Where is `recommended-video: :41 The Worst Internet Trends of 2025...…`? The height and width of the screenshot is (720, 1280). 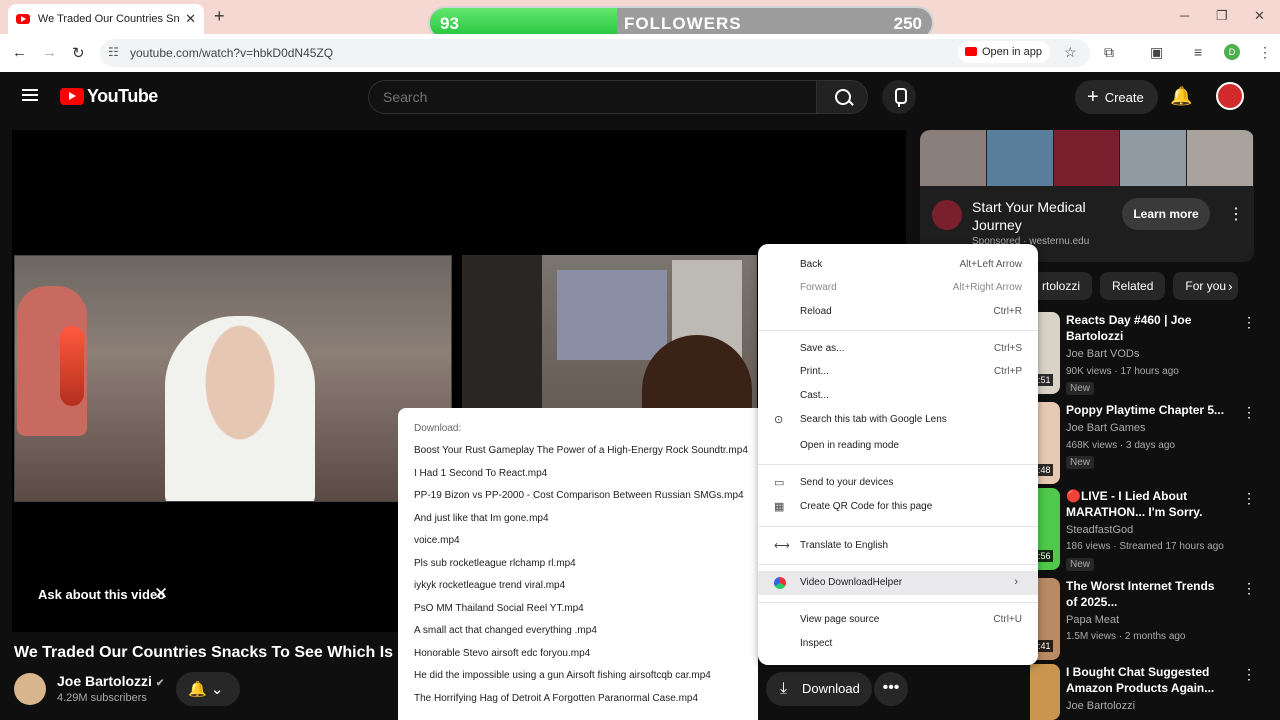
recommended-video: :41 The Worst Internet Trends of 2025...… is located at coordinates (1145, 622).